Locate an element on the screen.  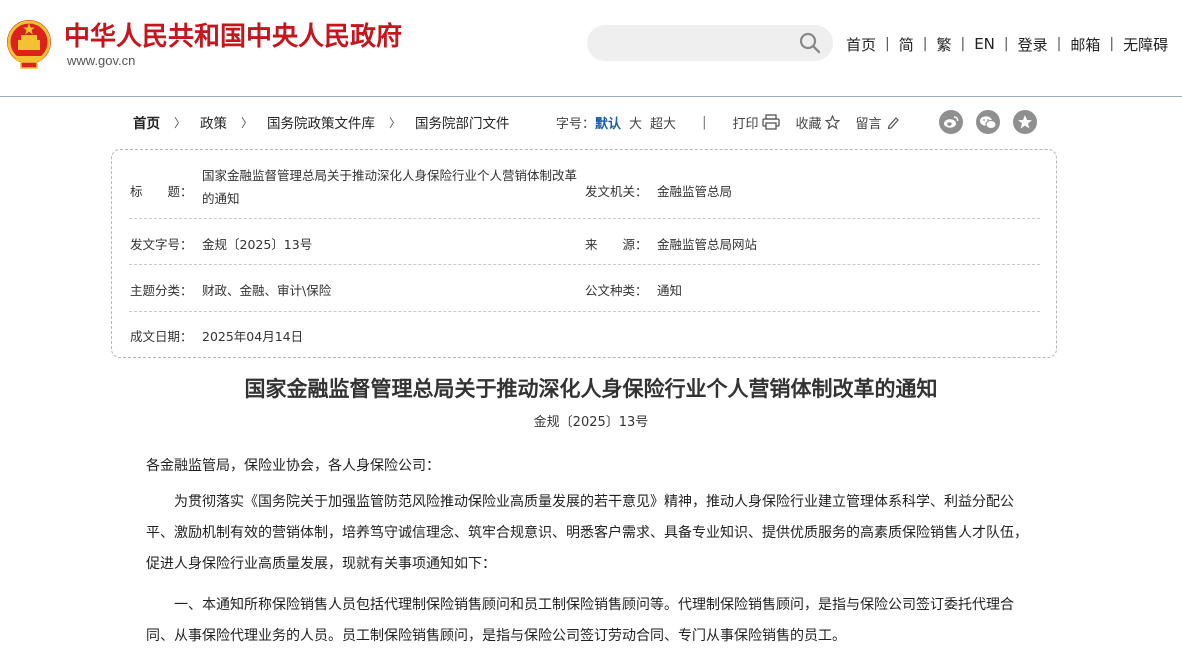
breadcrumb-home: 首页 is located at coordinates (146, 122).